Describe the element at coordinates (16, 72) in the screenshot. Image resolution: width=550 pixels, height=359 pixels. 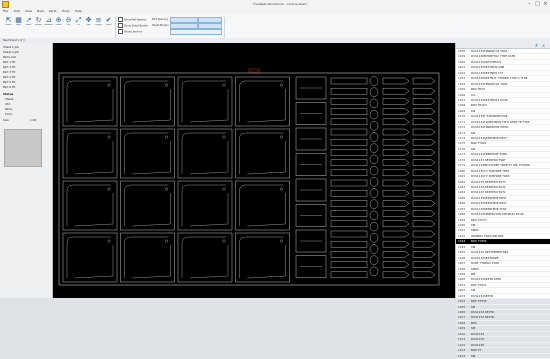
I see `left-panel-item: Part 3 Fit` at that location.